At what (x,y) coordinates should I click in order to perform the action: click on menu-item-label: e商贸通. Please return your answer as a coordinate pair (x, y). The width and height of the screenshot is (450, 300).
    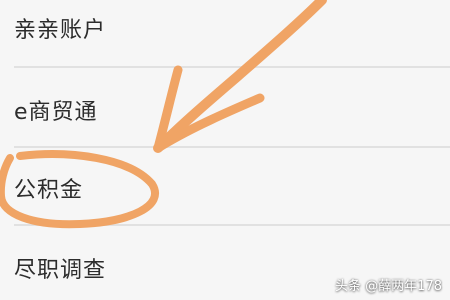
    Looking at the image, I should click on (56, 112).